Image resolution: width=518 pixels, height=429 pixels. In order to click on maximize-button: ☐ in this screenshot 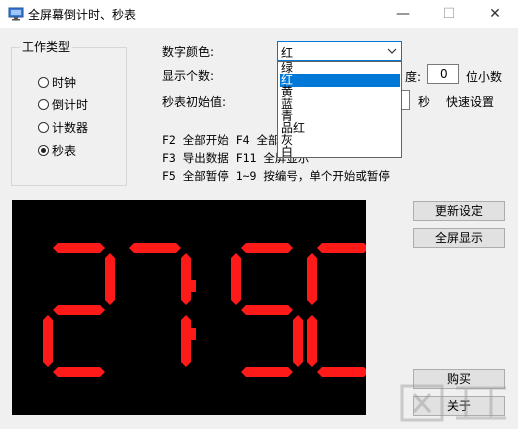, I will do `click(449, 14)`.